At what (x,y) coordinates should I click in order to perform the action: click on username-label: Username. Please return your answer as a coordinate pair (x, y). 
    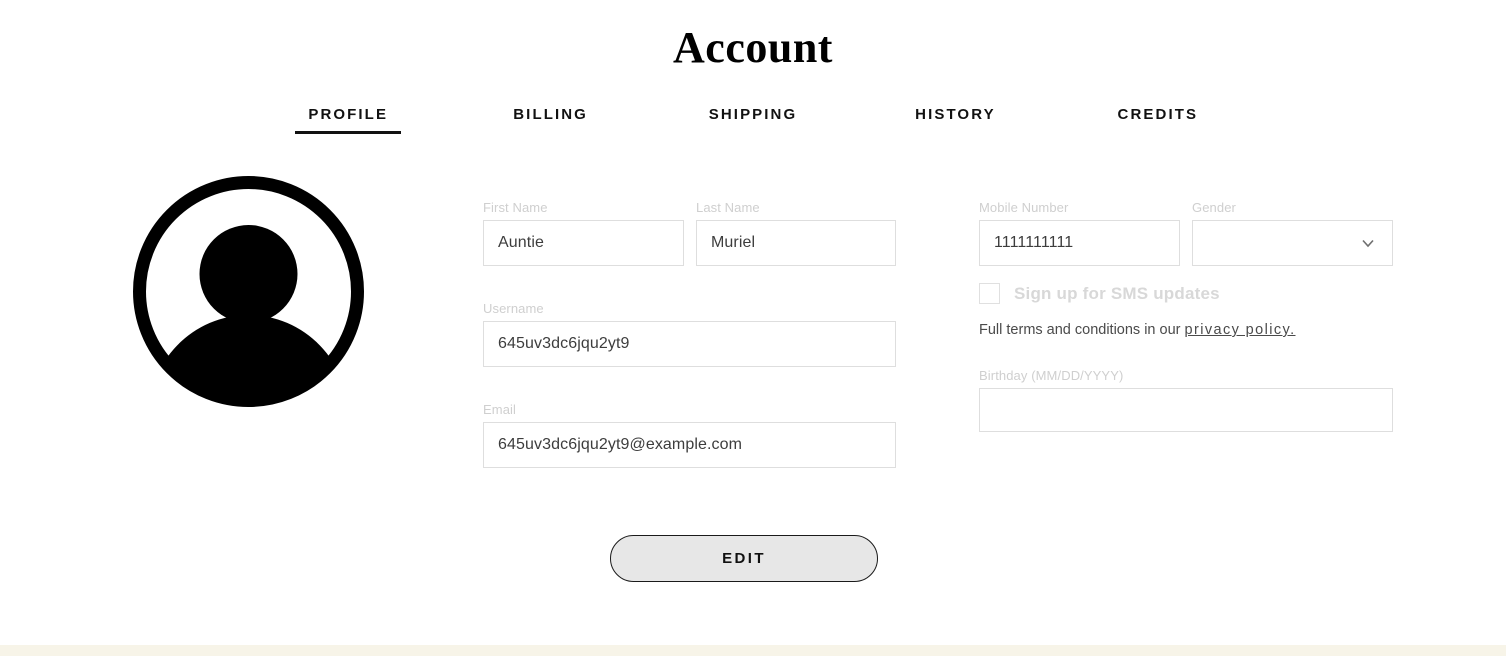
    Looking at the image, I should click on (513, 308).